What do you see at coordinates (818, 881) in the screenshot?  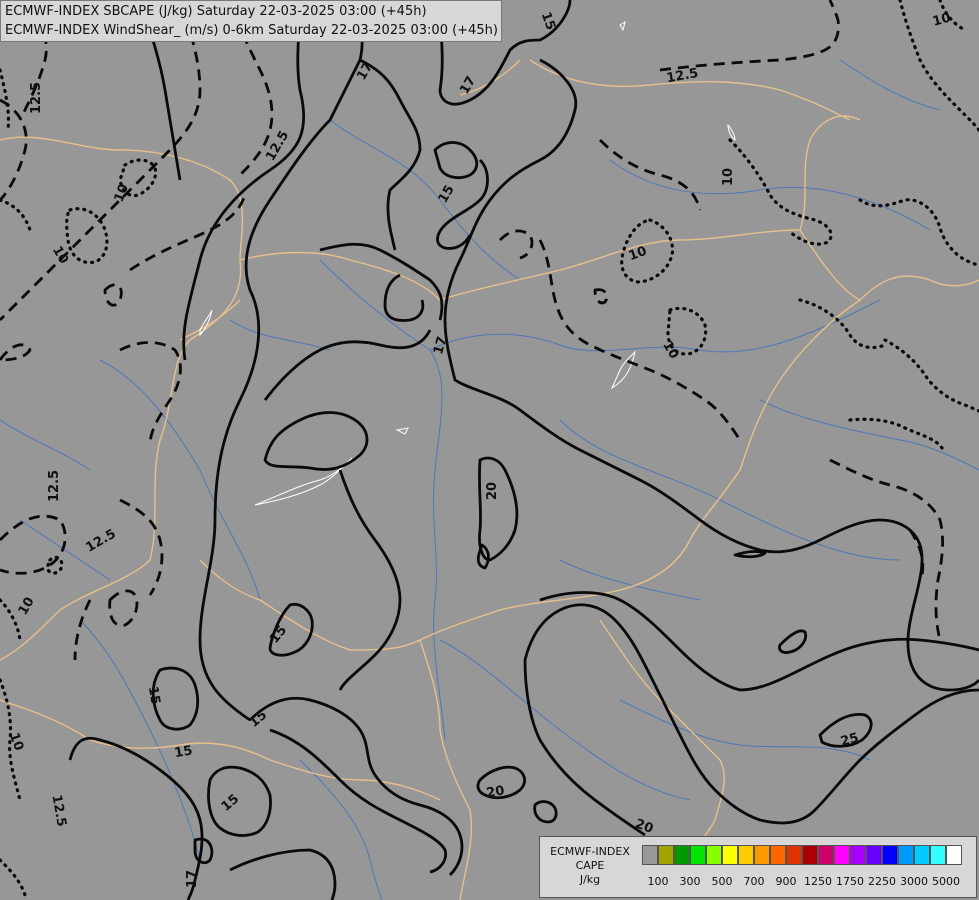 I see `legend-tick-label: 1250` at bounding box center [818, 881].